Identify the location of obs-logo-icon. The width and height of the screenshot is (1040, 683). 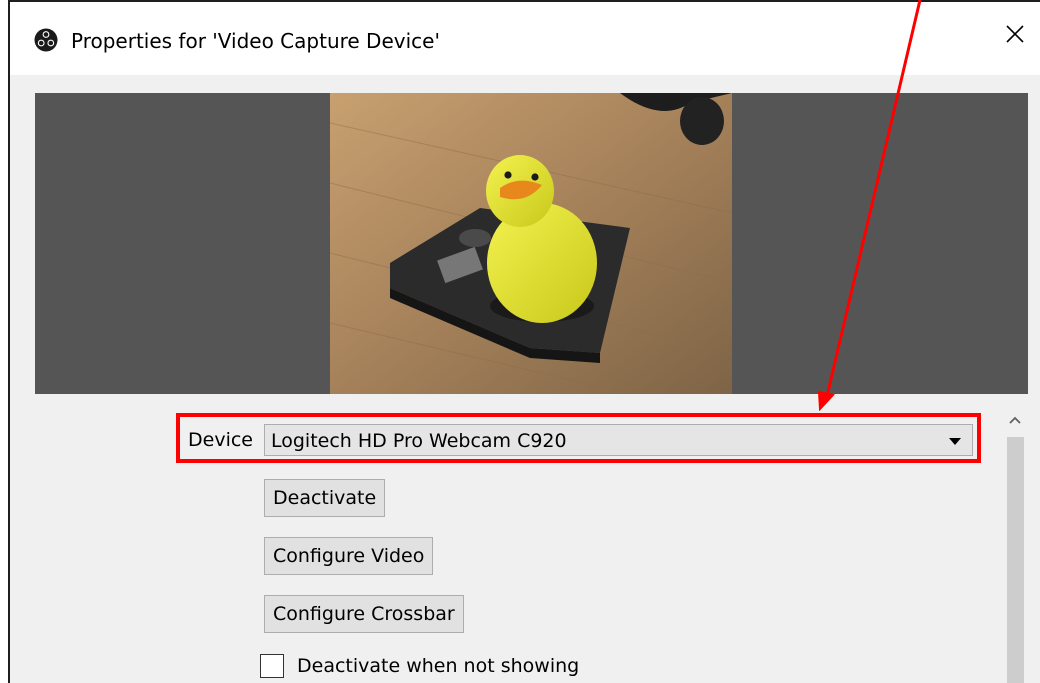
(46, 40).